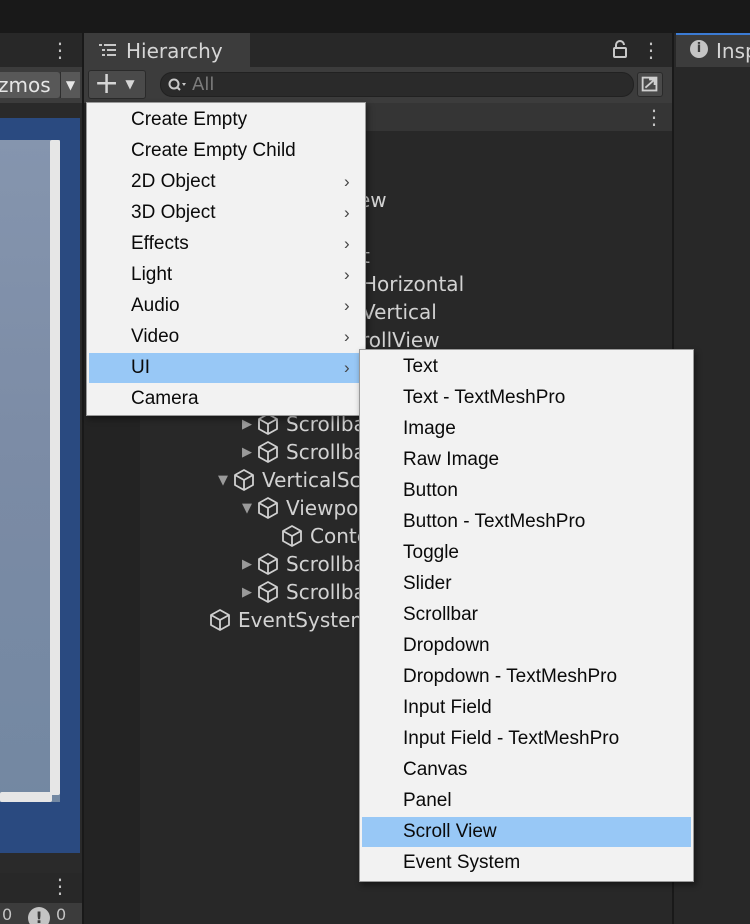 The height and width of the screenshot is (924, 750). Describe the element at coordinates (304, 620) in the screenshot. I see `hierarchy-item-label: EventSystem` at that location.